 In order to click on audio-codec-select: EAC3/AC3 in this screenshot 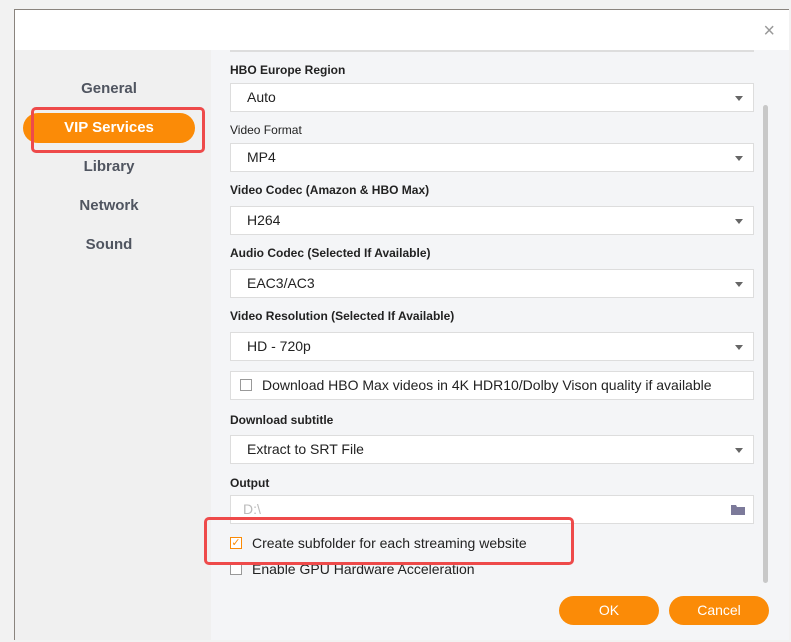, I will do `click(492, 283)`.